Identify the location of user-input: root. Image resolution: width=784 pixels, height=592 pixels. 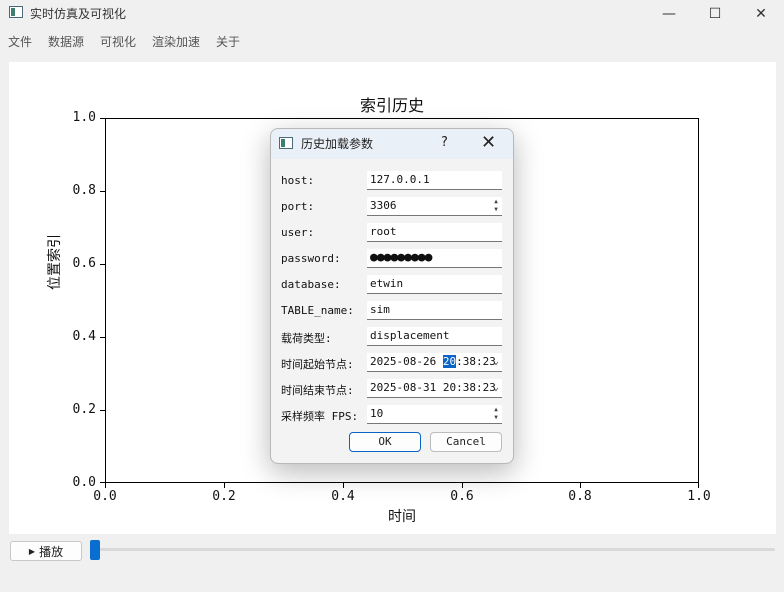
(434, 232).